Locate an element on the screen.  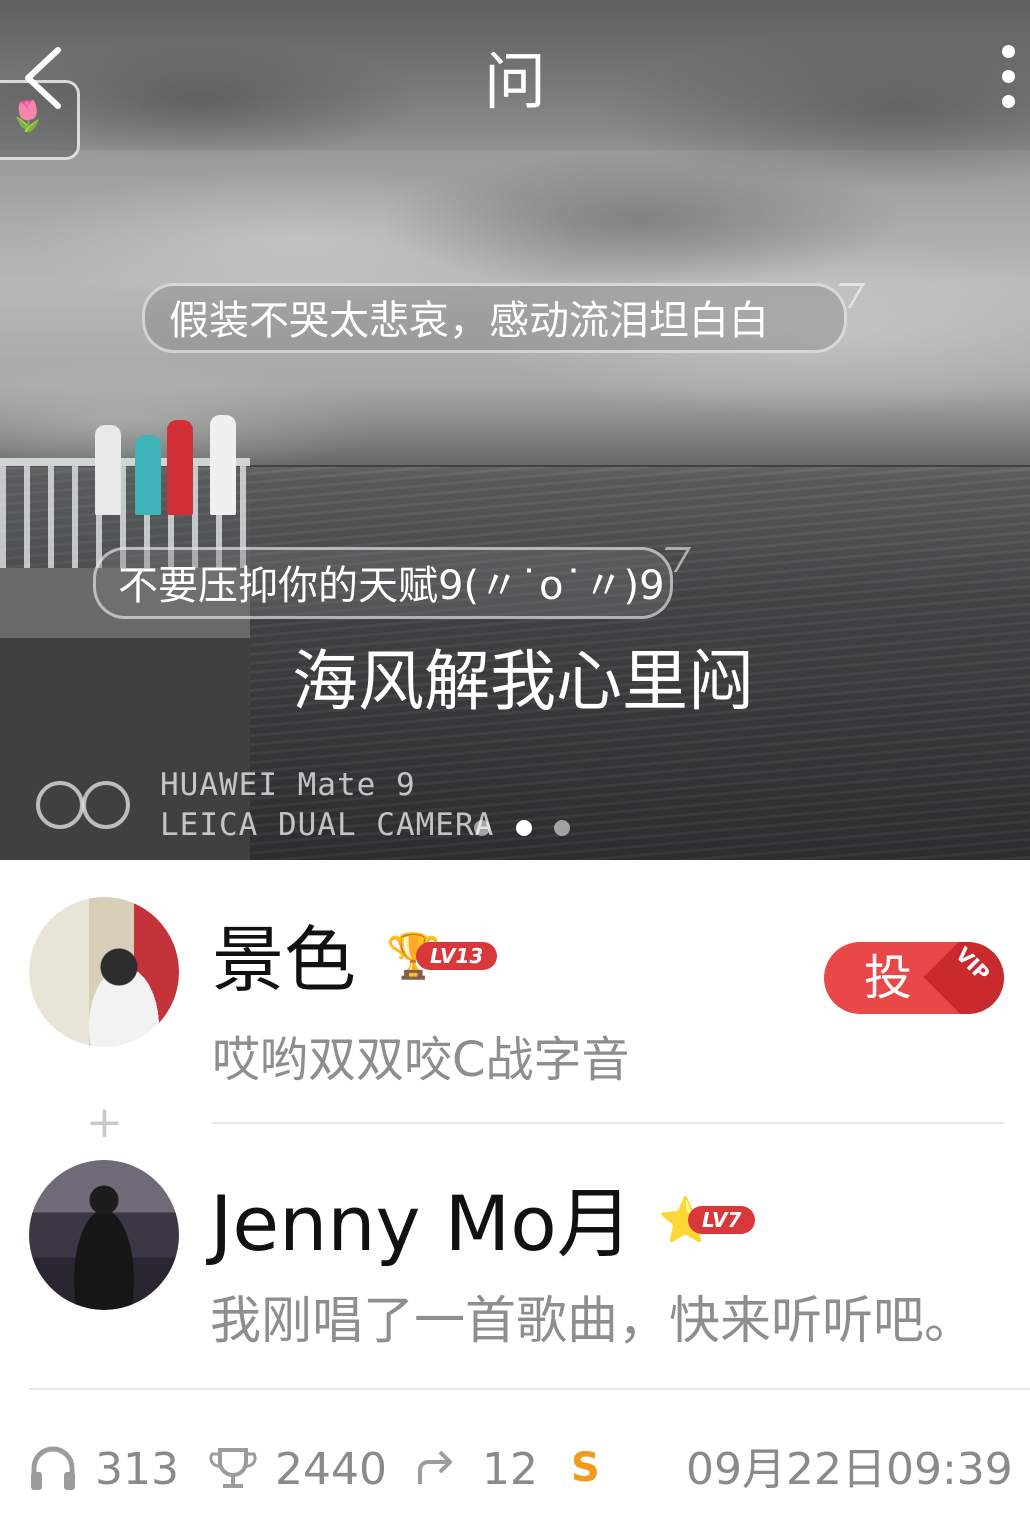
username: Jenny Mo月 is located at coordinates (421, 1224).